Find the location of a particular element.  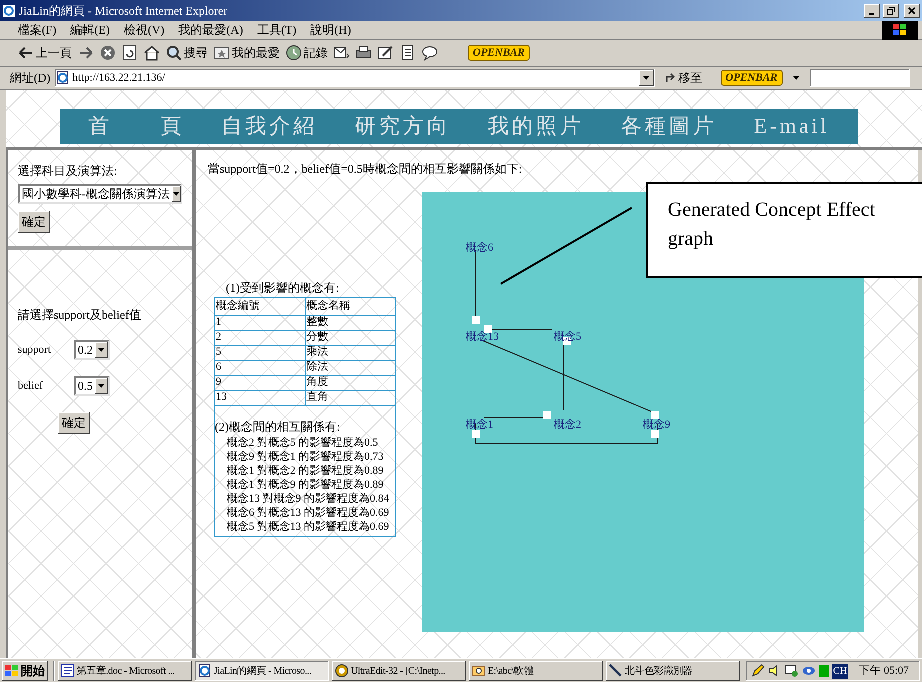

close-icon is located at coordinates (912, 11).